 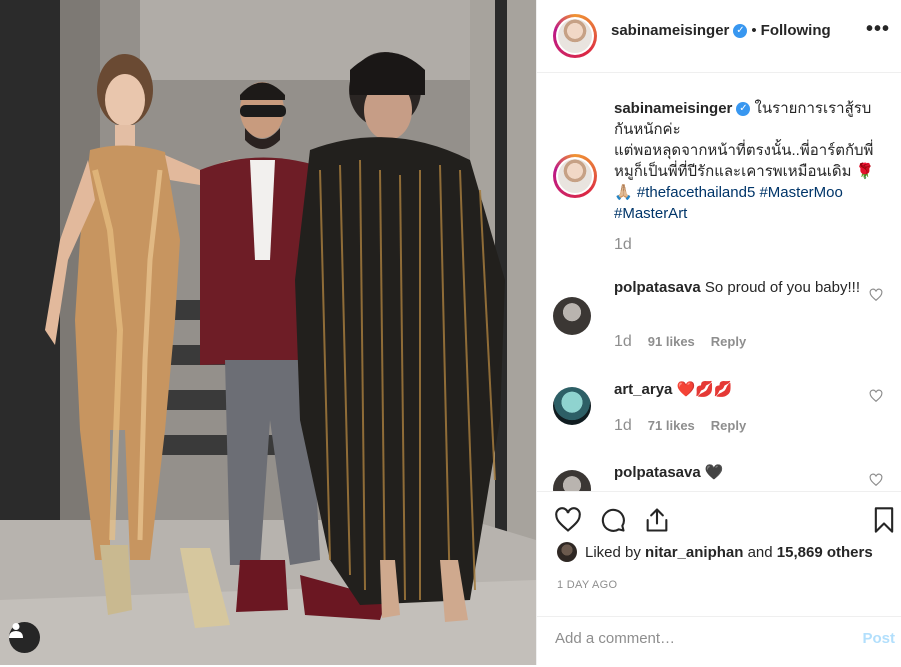 I want to click on liked-by-line: Liked by nitar_aniphan and 15,869 others, so click(x=715, y=552).